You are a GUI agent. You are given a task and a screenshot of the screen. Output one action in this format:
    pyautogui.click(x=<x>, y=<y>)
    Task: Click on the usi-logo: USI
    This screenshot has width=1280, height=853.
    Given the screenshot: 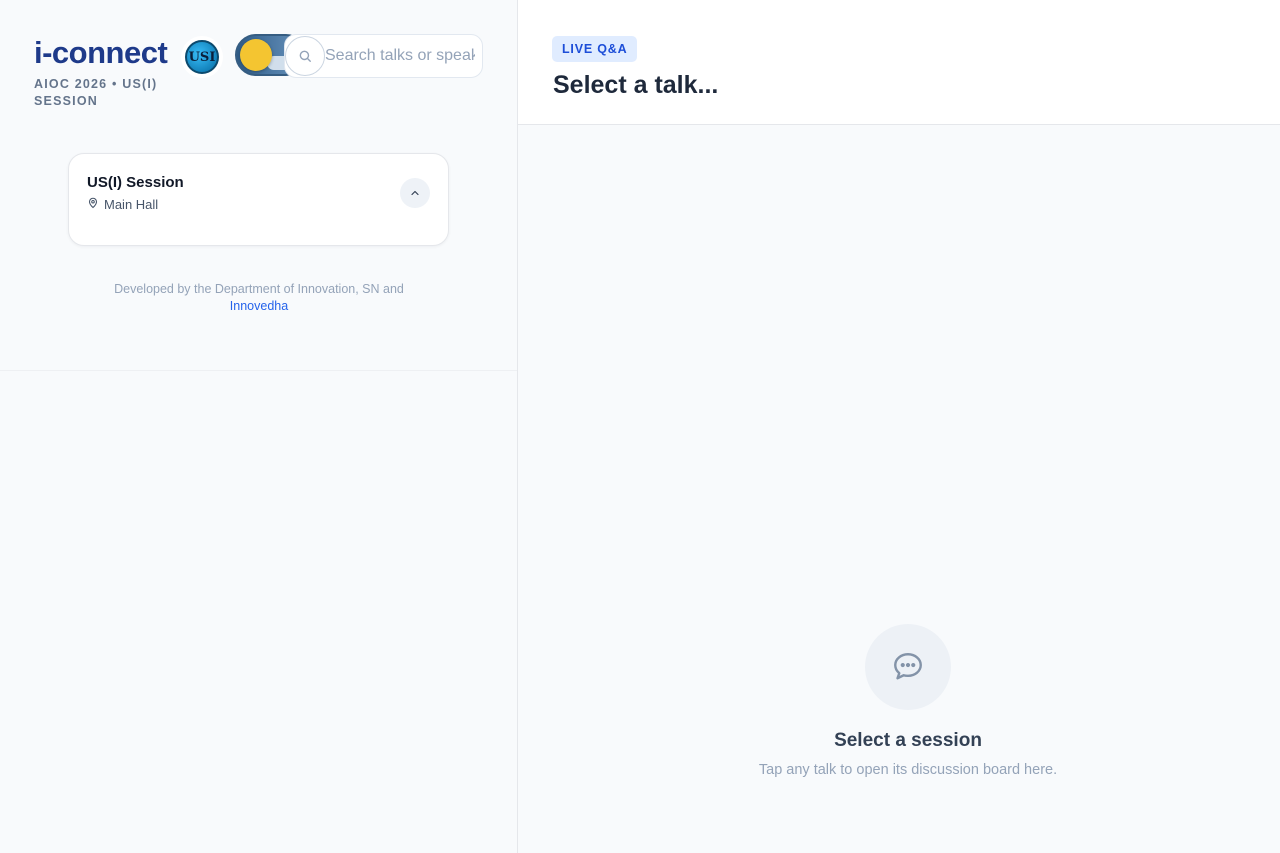 What is the action you would take?
    pyautogui.click(x=202, y=57)
    